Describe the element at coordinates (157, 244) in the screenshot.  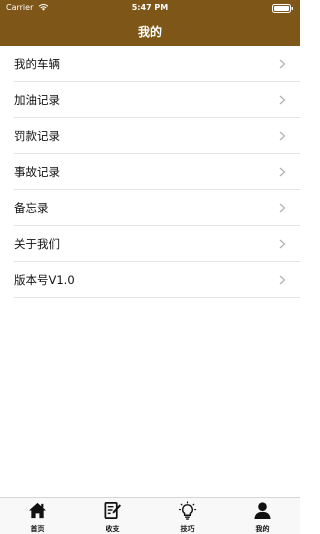
I see `menu-item-about-us: 关于我们` at that location.